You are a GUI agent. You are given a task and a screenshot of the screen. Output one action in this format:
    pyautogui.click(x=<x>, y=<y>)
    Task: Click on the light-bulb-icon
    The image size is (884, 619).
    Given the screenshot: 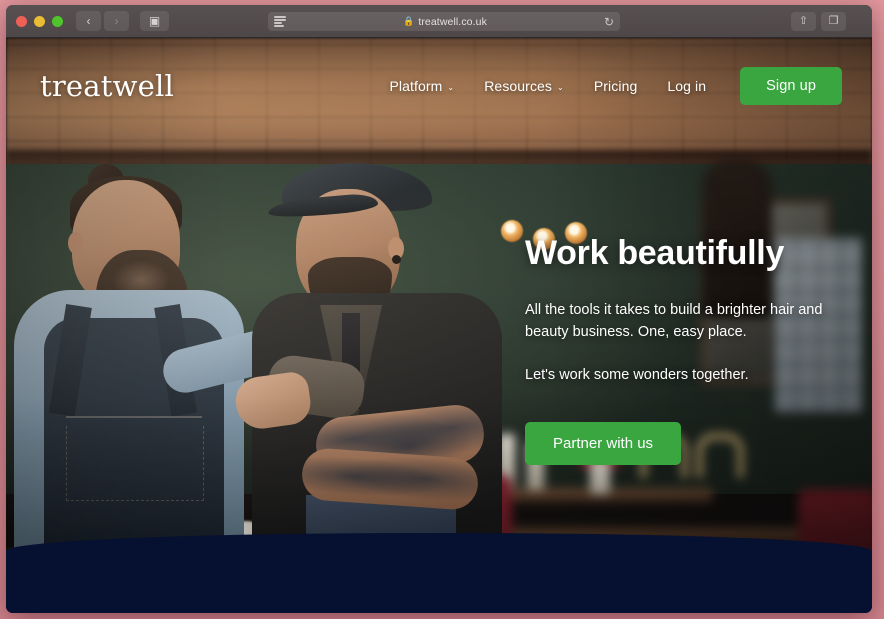 What is the action you would take?
    pyautogui.click(x=512, y=231)
    